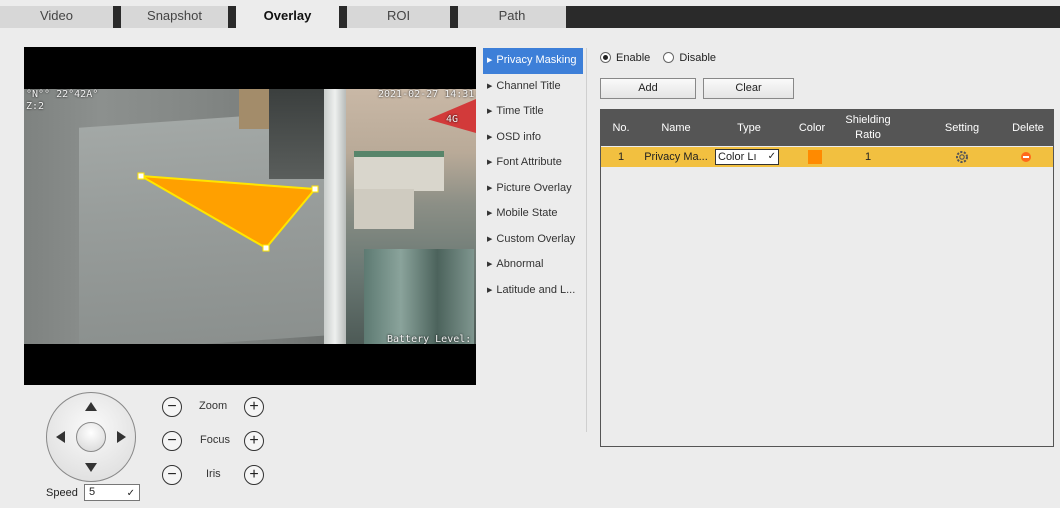  What do you see at coordinates (520, 264) in the screenshot?
I see `menu-item-label: Abnormal` at bounding box center [520, 264].